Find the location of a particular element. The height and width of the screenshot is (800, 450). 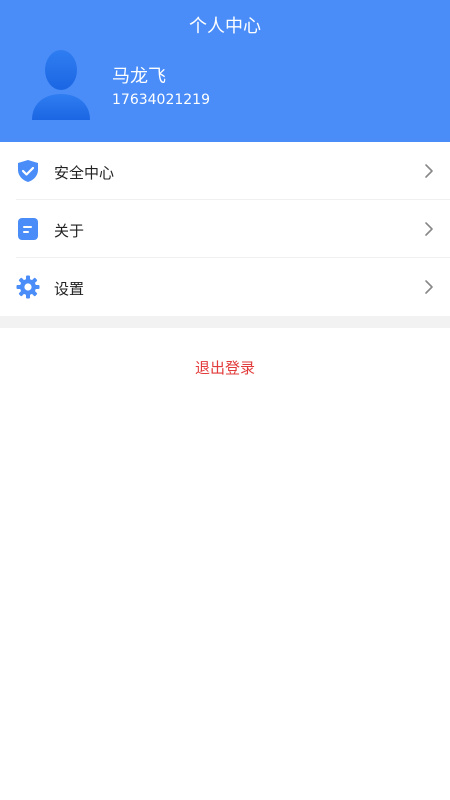

page-title: 个人中心 is located at coordinates (225, 26).